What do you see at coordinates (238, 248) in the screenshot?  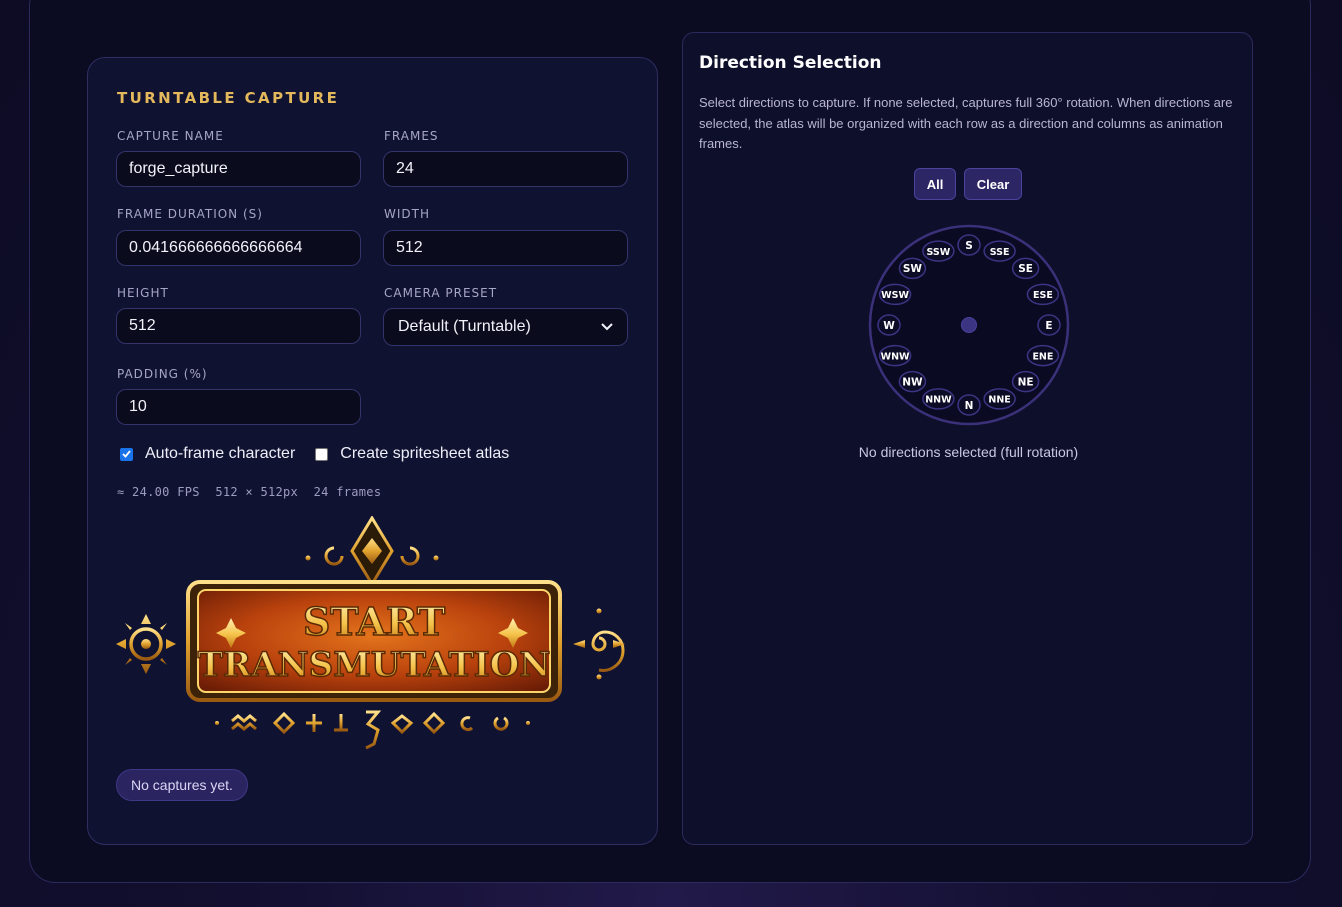 I see `frame-duration-input` at bounding box center [238, 248].